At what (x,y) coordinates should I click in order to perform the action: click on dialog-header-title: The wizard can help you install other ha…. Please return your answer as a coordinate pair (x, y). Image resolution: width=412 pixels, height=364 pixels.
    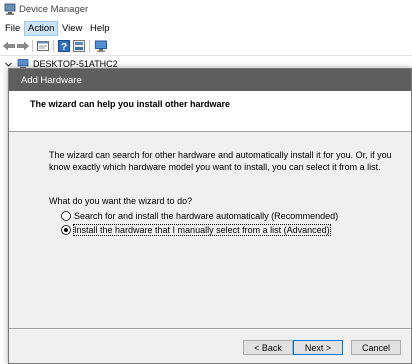
    Looking at the image, I should click on (130, 104).